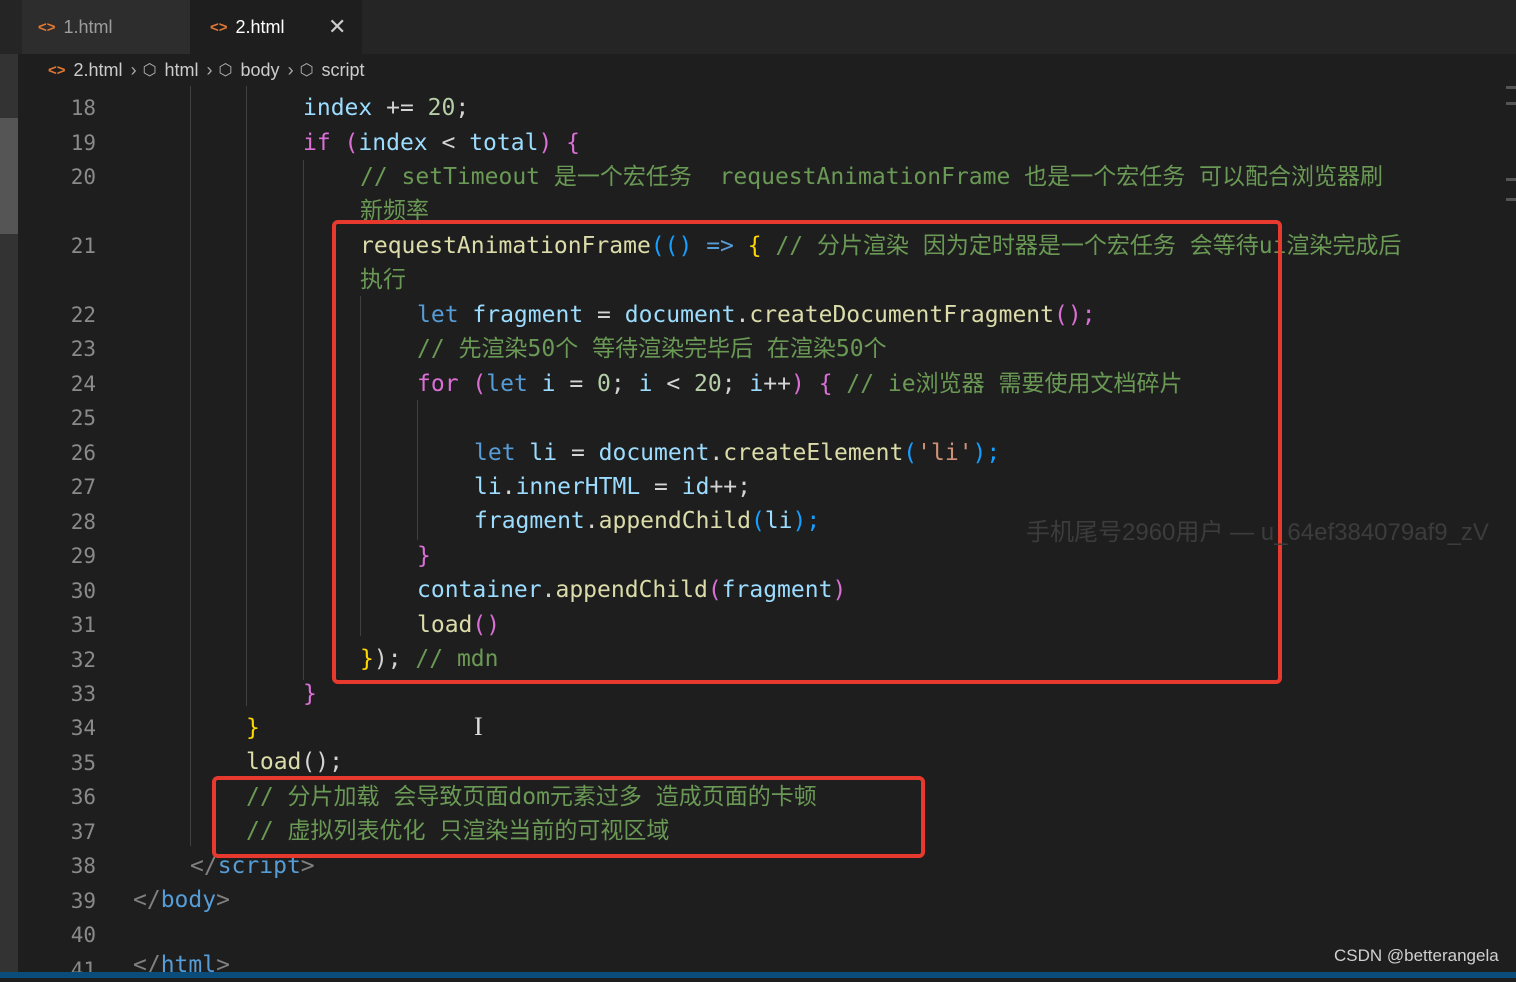  Describe the element at coordinates (1511, 529) in the screenshot. I see `minimap` at that location.